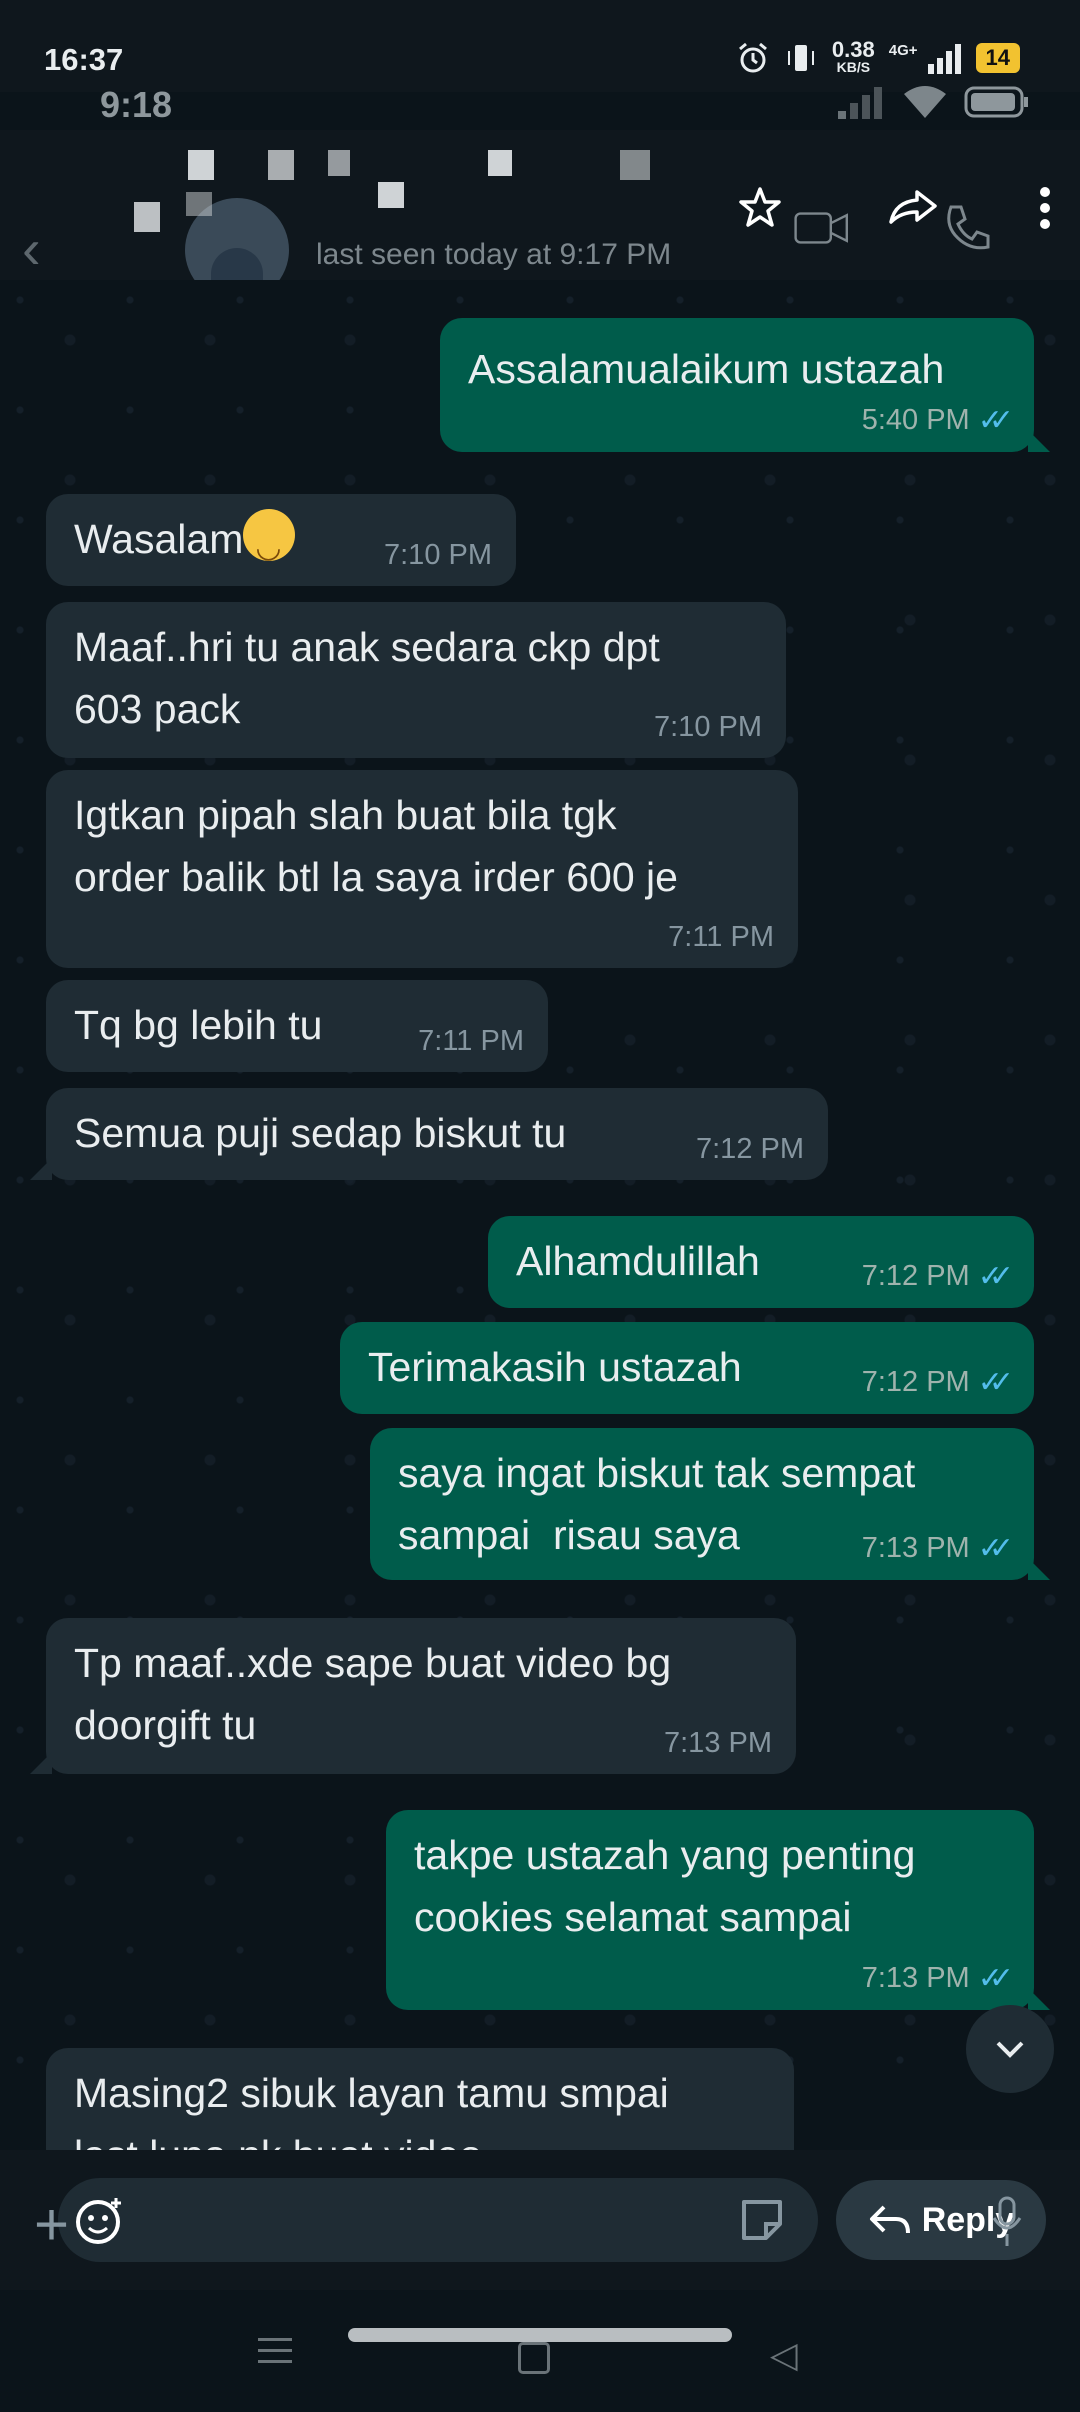 The width and height of the screenshot is (1080, 2412). I want to click on message-text: Wasalam, so click(159, 539).